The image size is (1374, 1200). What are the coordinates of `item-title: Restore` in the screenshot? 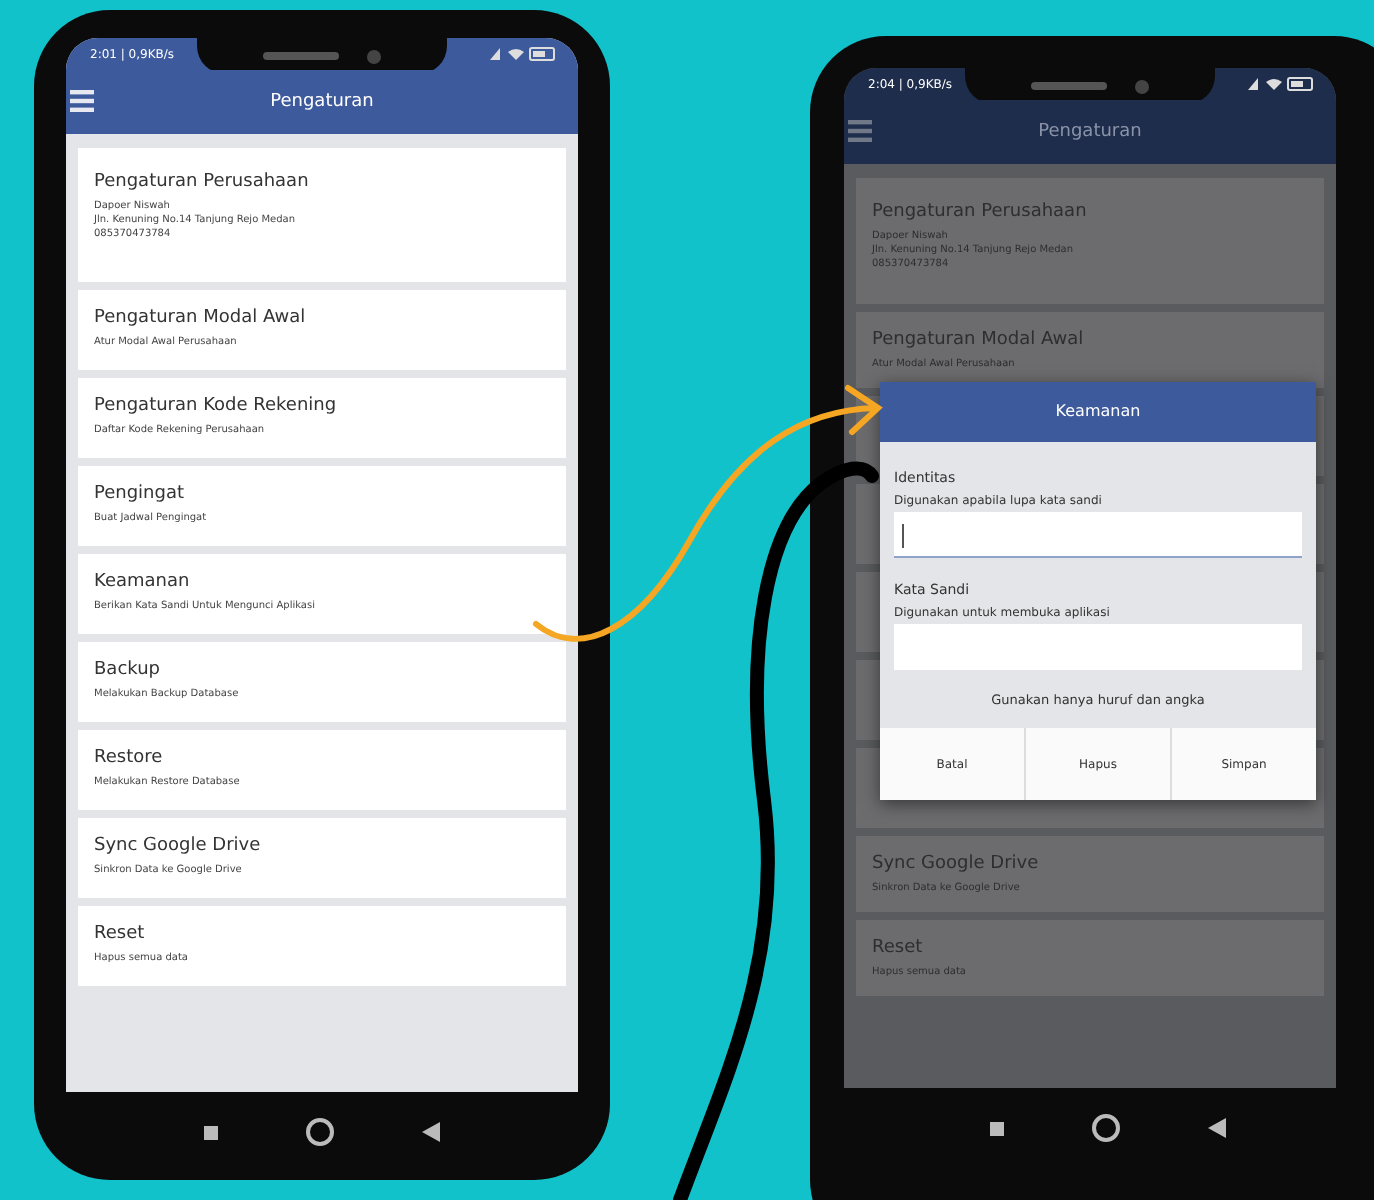 It's located at (129, 758).